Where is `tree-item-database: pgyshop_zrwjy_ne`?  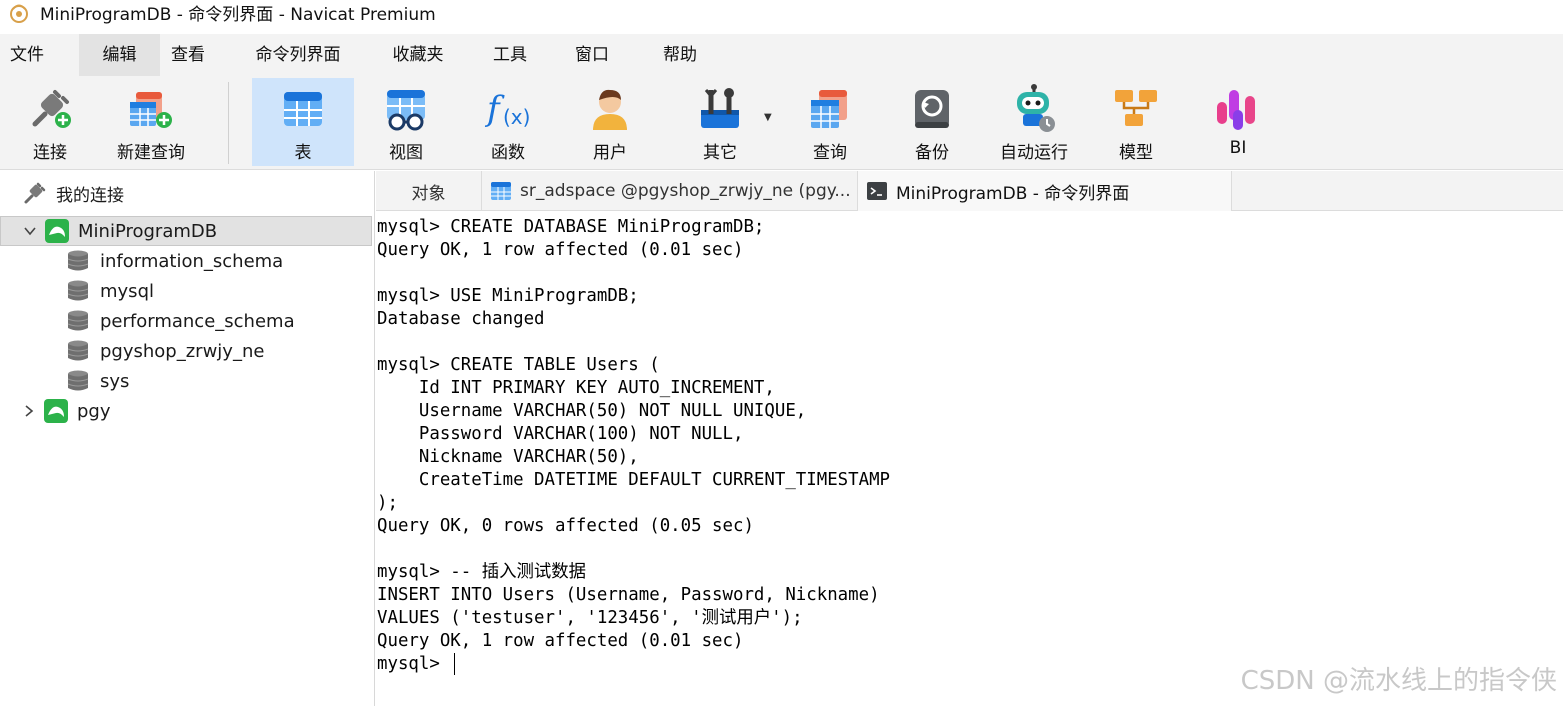 tree-item-database: pgyshop_zrwjy_ne is located at coordinates (186, 351).